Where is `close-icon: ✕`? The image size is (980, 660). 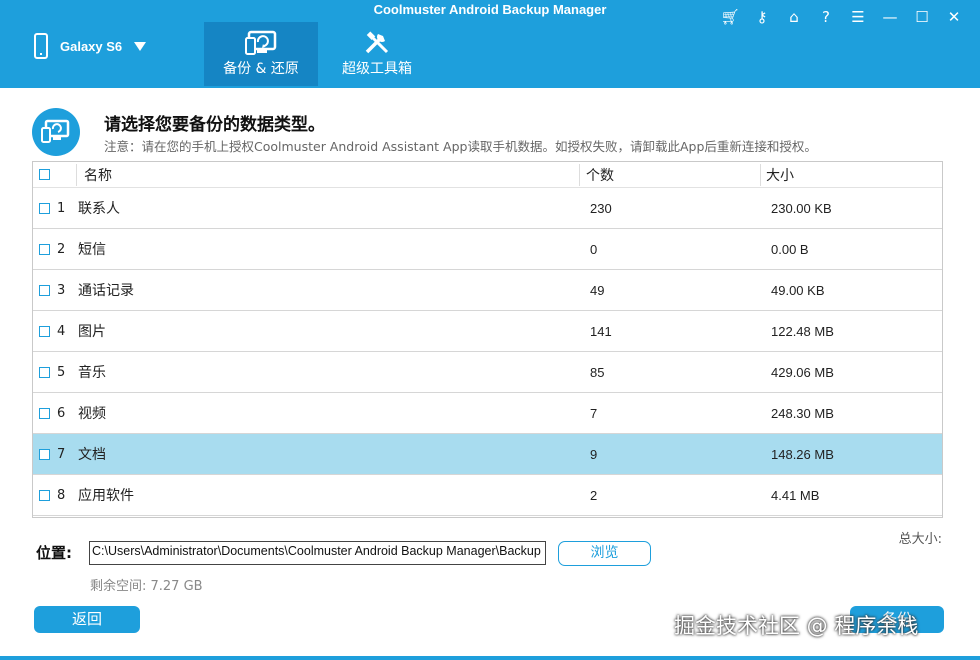 close-icon: ✕ is located at coordinates (954, 17).